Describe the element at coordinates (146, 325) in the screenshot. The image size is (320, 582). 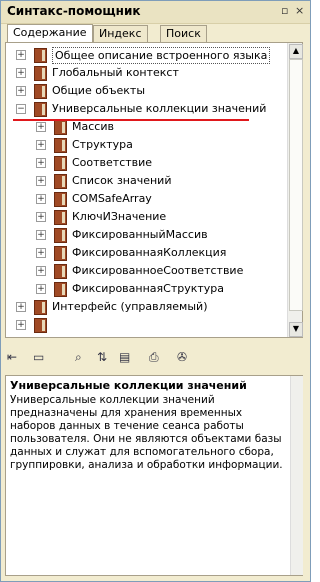
I see `tree-item: +` at that location.